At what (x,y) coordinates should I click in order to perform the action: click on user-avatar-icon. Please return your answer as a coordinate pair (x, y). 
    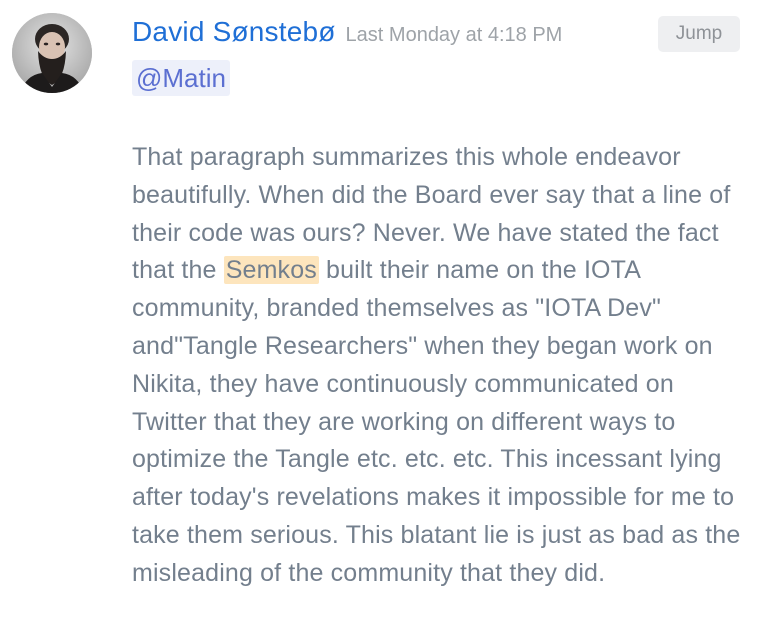
    Looking at the image, I should click on (52, 53).